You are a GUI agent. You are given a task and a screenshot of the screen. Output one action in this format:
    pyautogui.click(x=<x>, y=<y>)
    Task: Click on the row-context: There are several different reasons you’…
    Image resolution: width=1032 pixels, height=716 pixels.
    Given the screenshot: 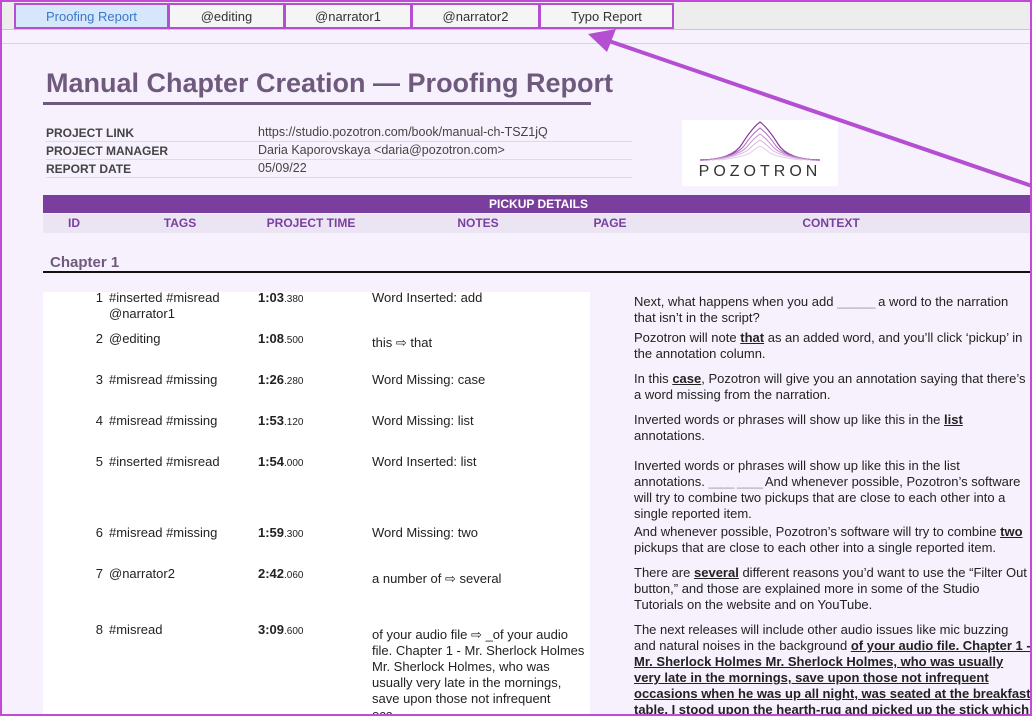 What is the action you would take?
    pyautogui.click(x=832, y=589)
    